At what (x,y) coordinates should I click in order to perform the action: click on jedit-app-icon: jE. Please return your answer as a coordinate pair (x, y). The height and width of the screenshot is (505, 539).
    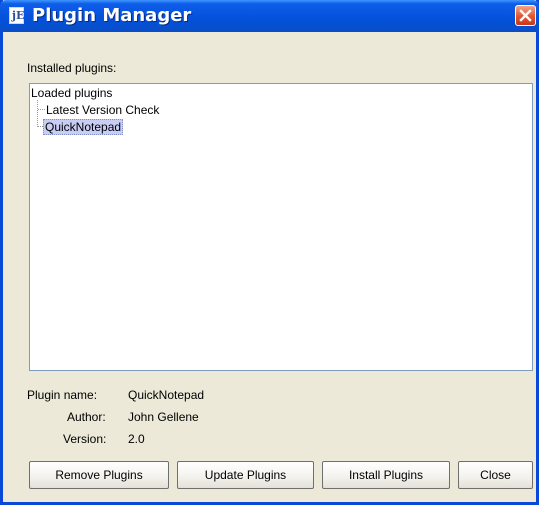
    Looking at the image, I should click on (16, 15).